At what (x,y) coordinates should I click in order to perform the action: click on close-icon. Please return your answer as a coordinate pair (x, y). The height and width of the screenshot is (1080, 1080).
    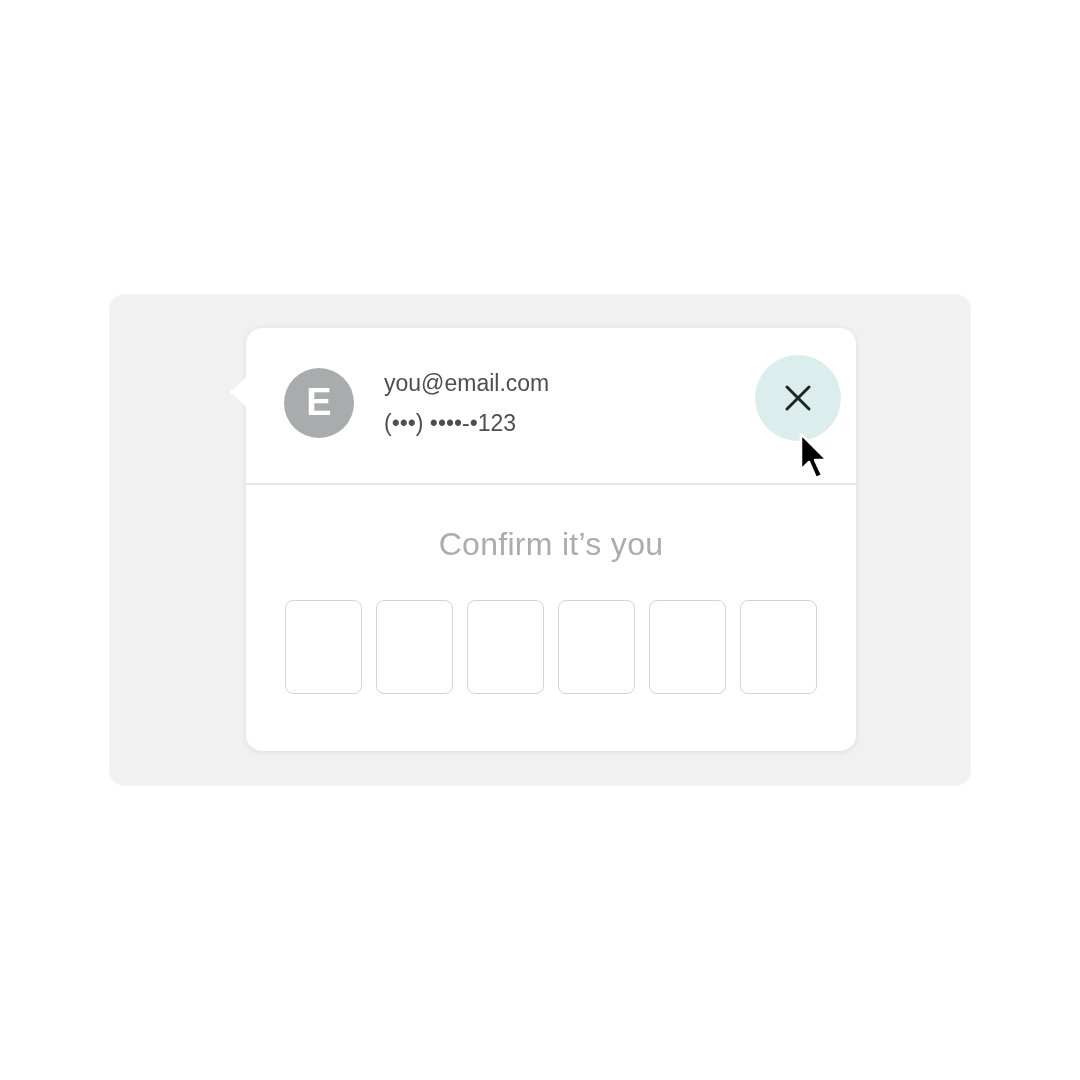
    Looking at the image, I should click on (798, 397).